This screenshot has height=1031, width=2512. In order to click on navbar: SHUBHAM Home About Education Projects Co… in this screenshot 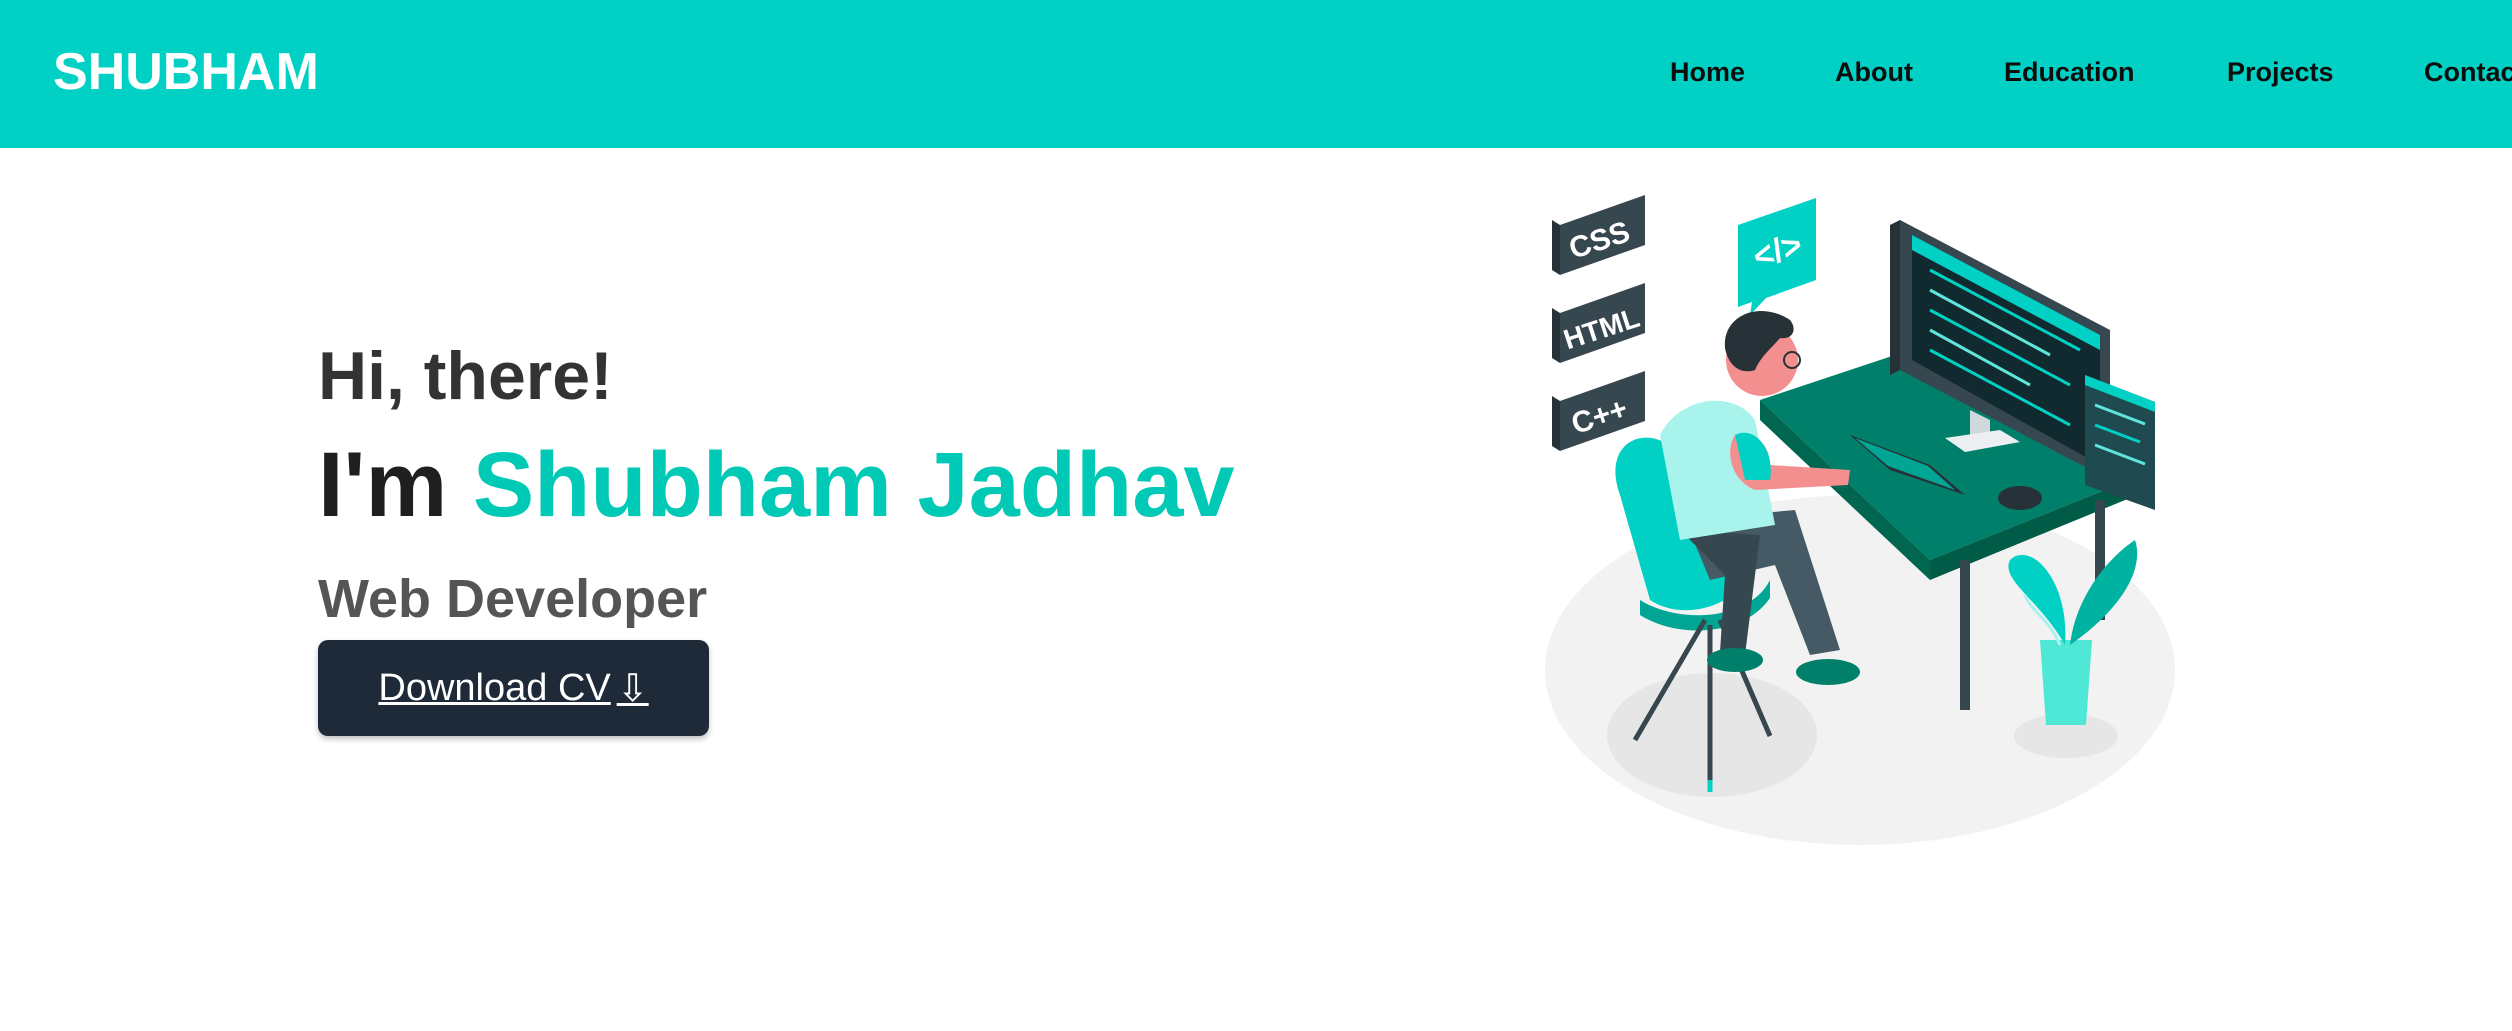, I will do `click(1256, 74)`.